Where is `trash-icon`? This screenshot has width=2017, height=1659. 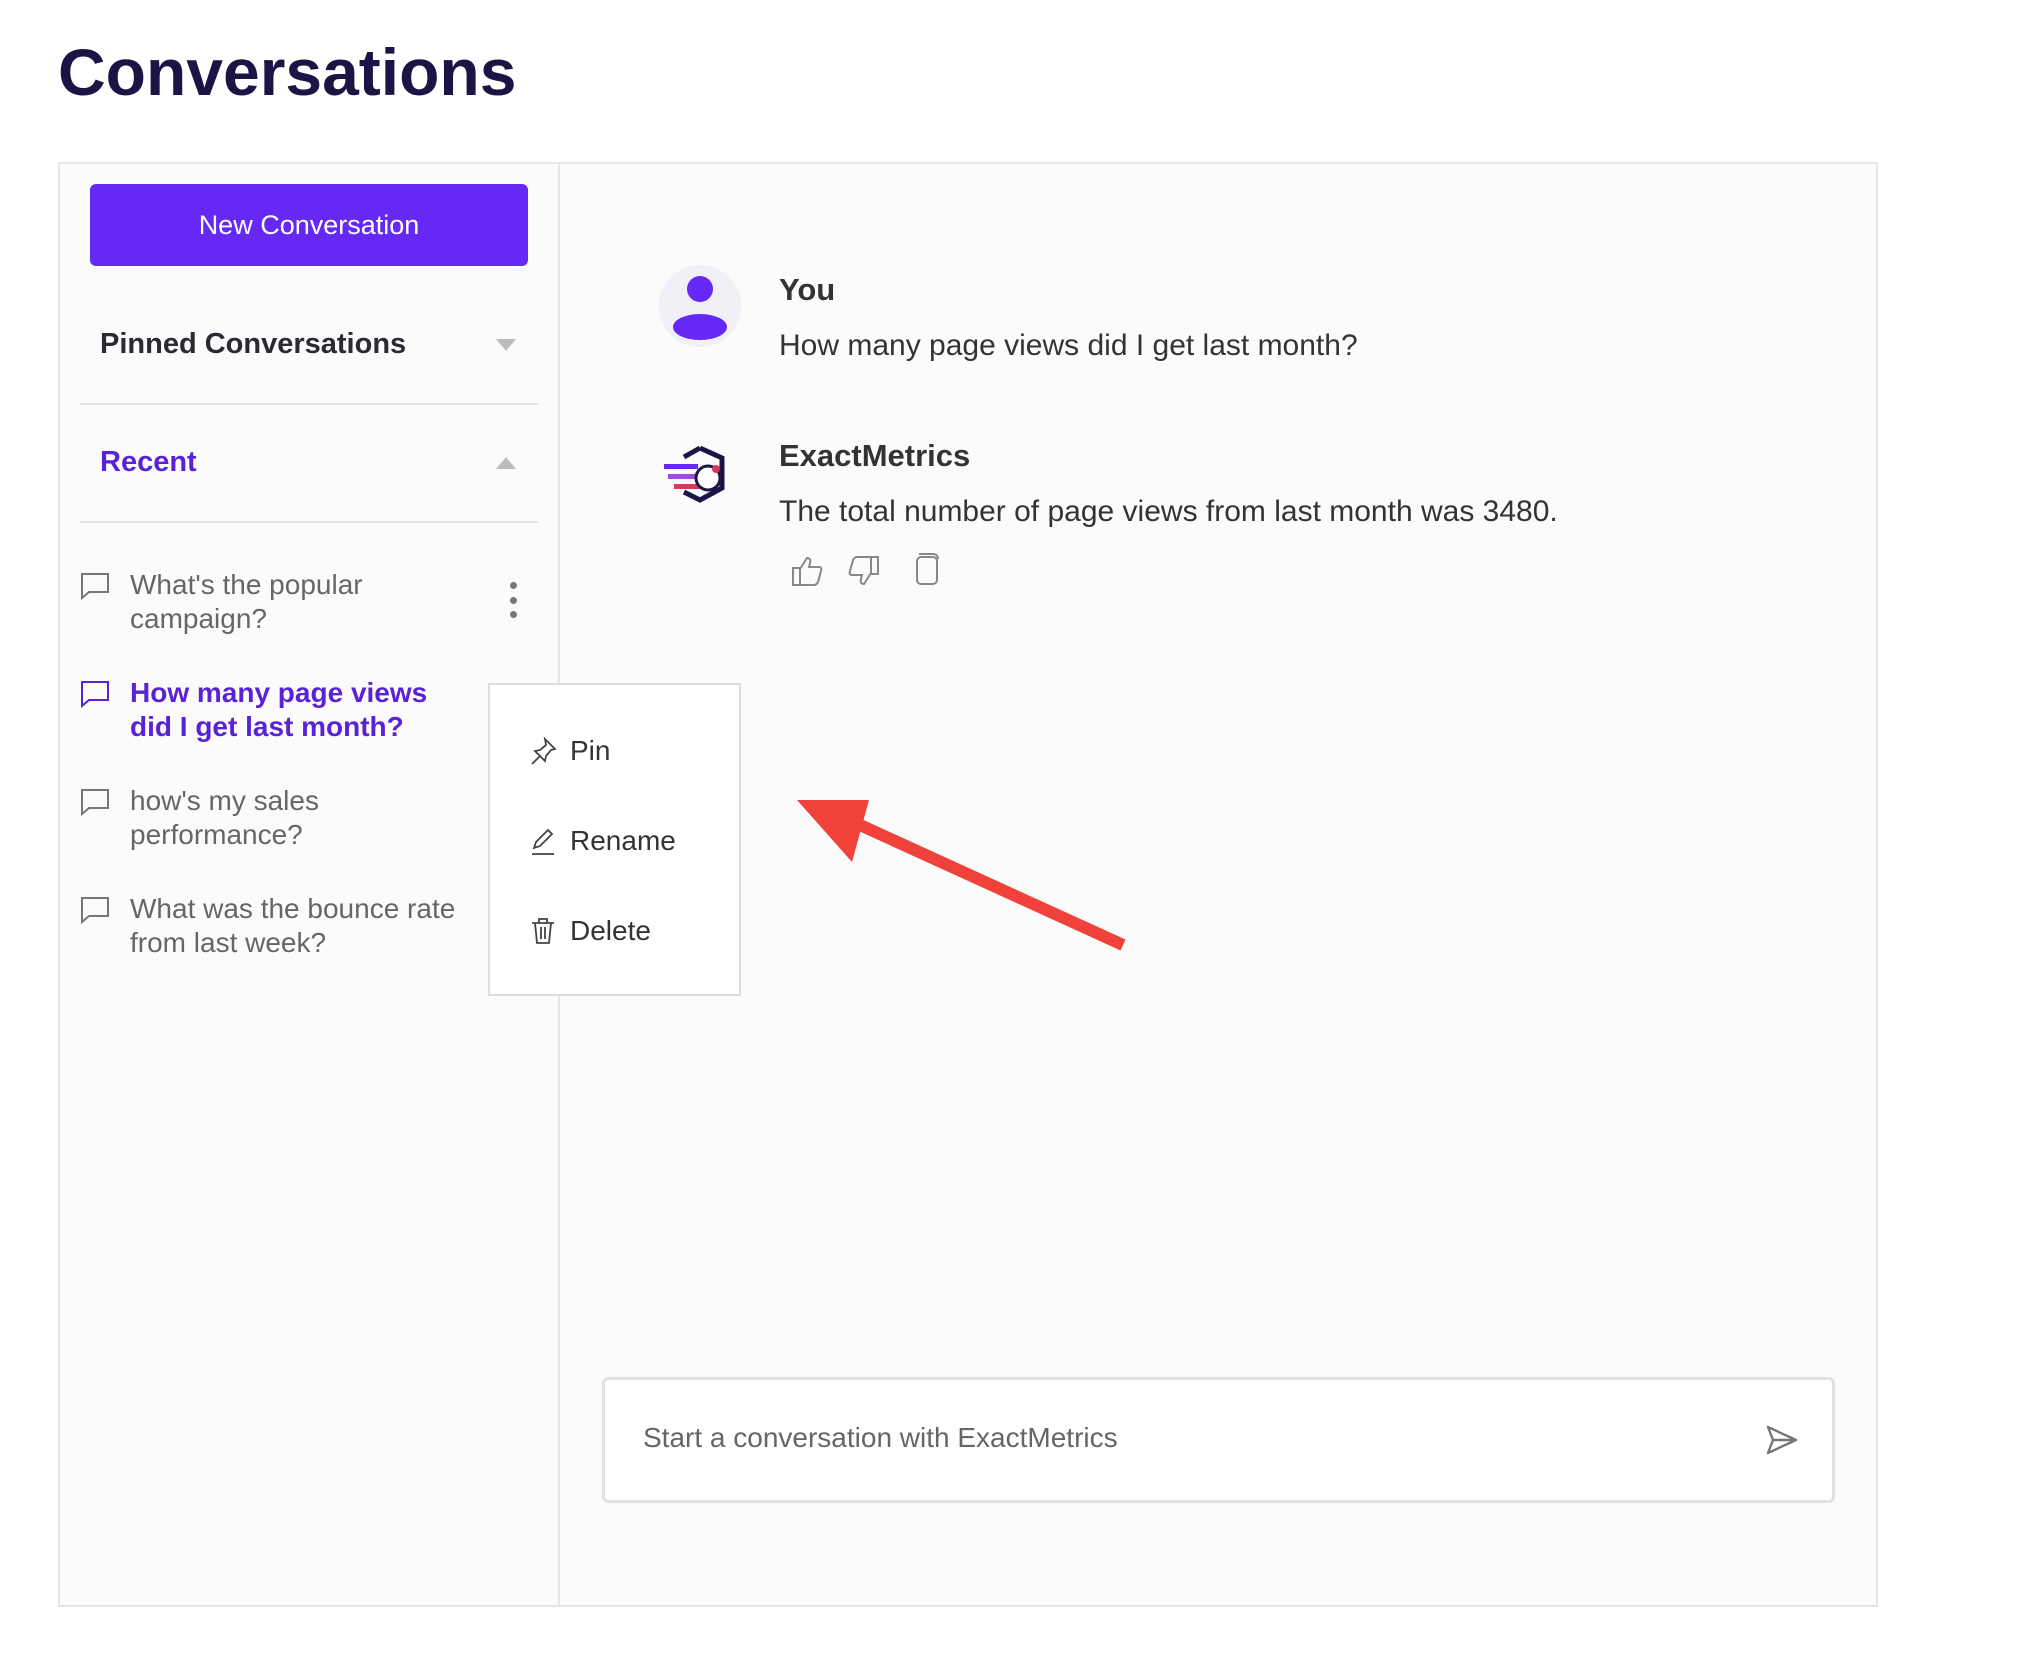 trash-icon is located at coordinates (543, 931).